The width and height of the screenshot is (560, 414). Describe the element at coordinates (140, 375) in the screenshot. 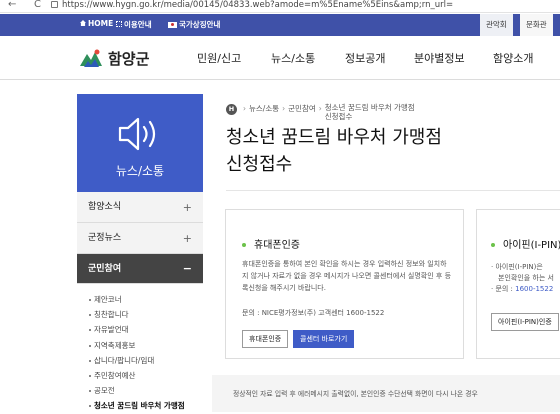

I see `submenu-item: 주민참여예산` at that location.